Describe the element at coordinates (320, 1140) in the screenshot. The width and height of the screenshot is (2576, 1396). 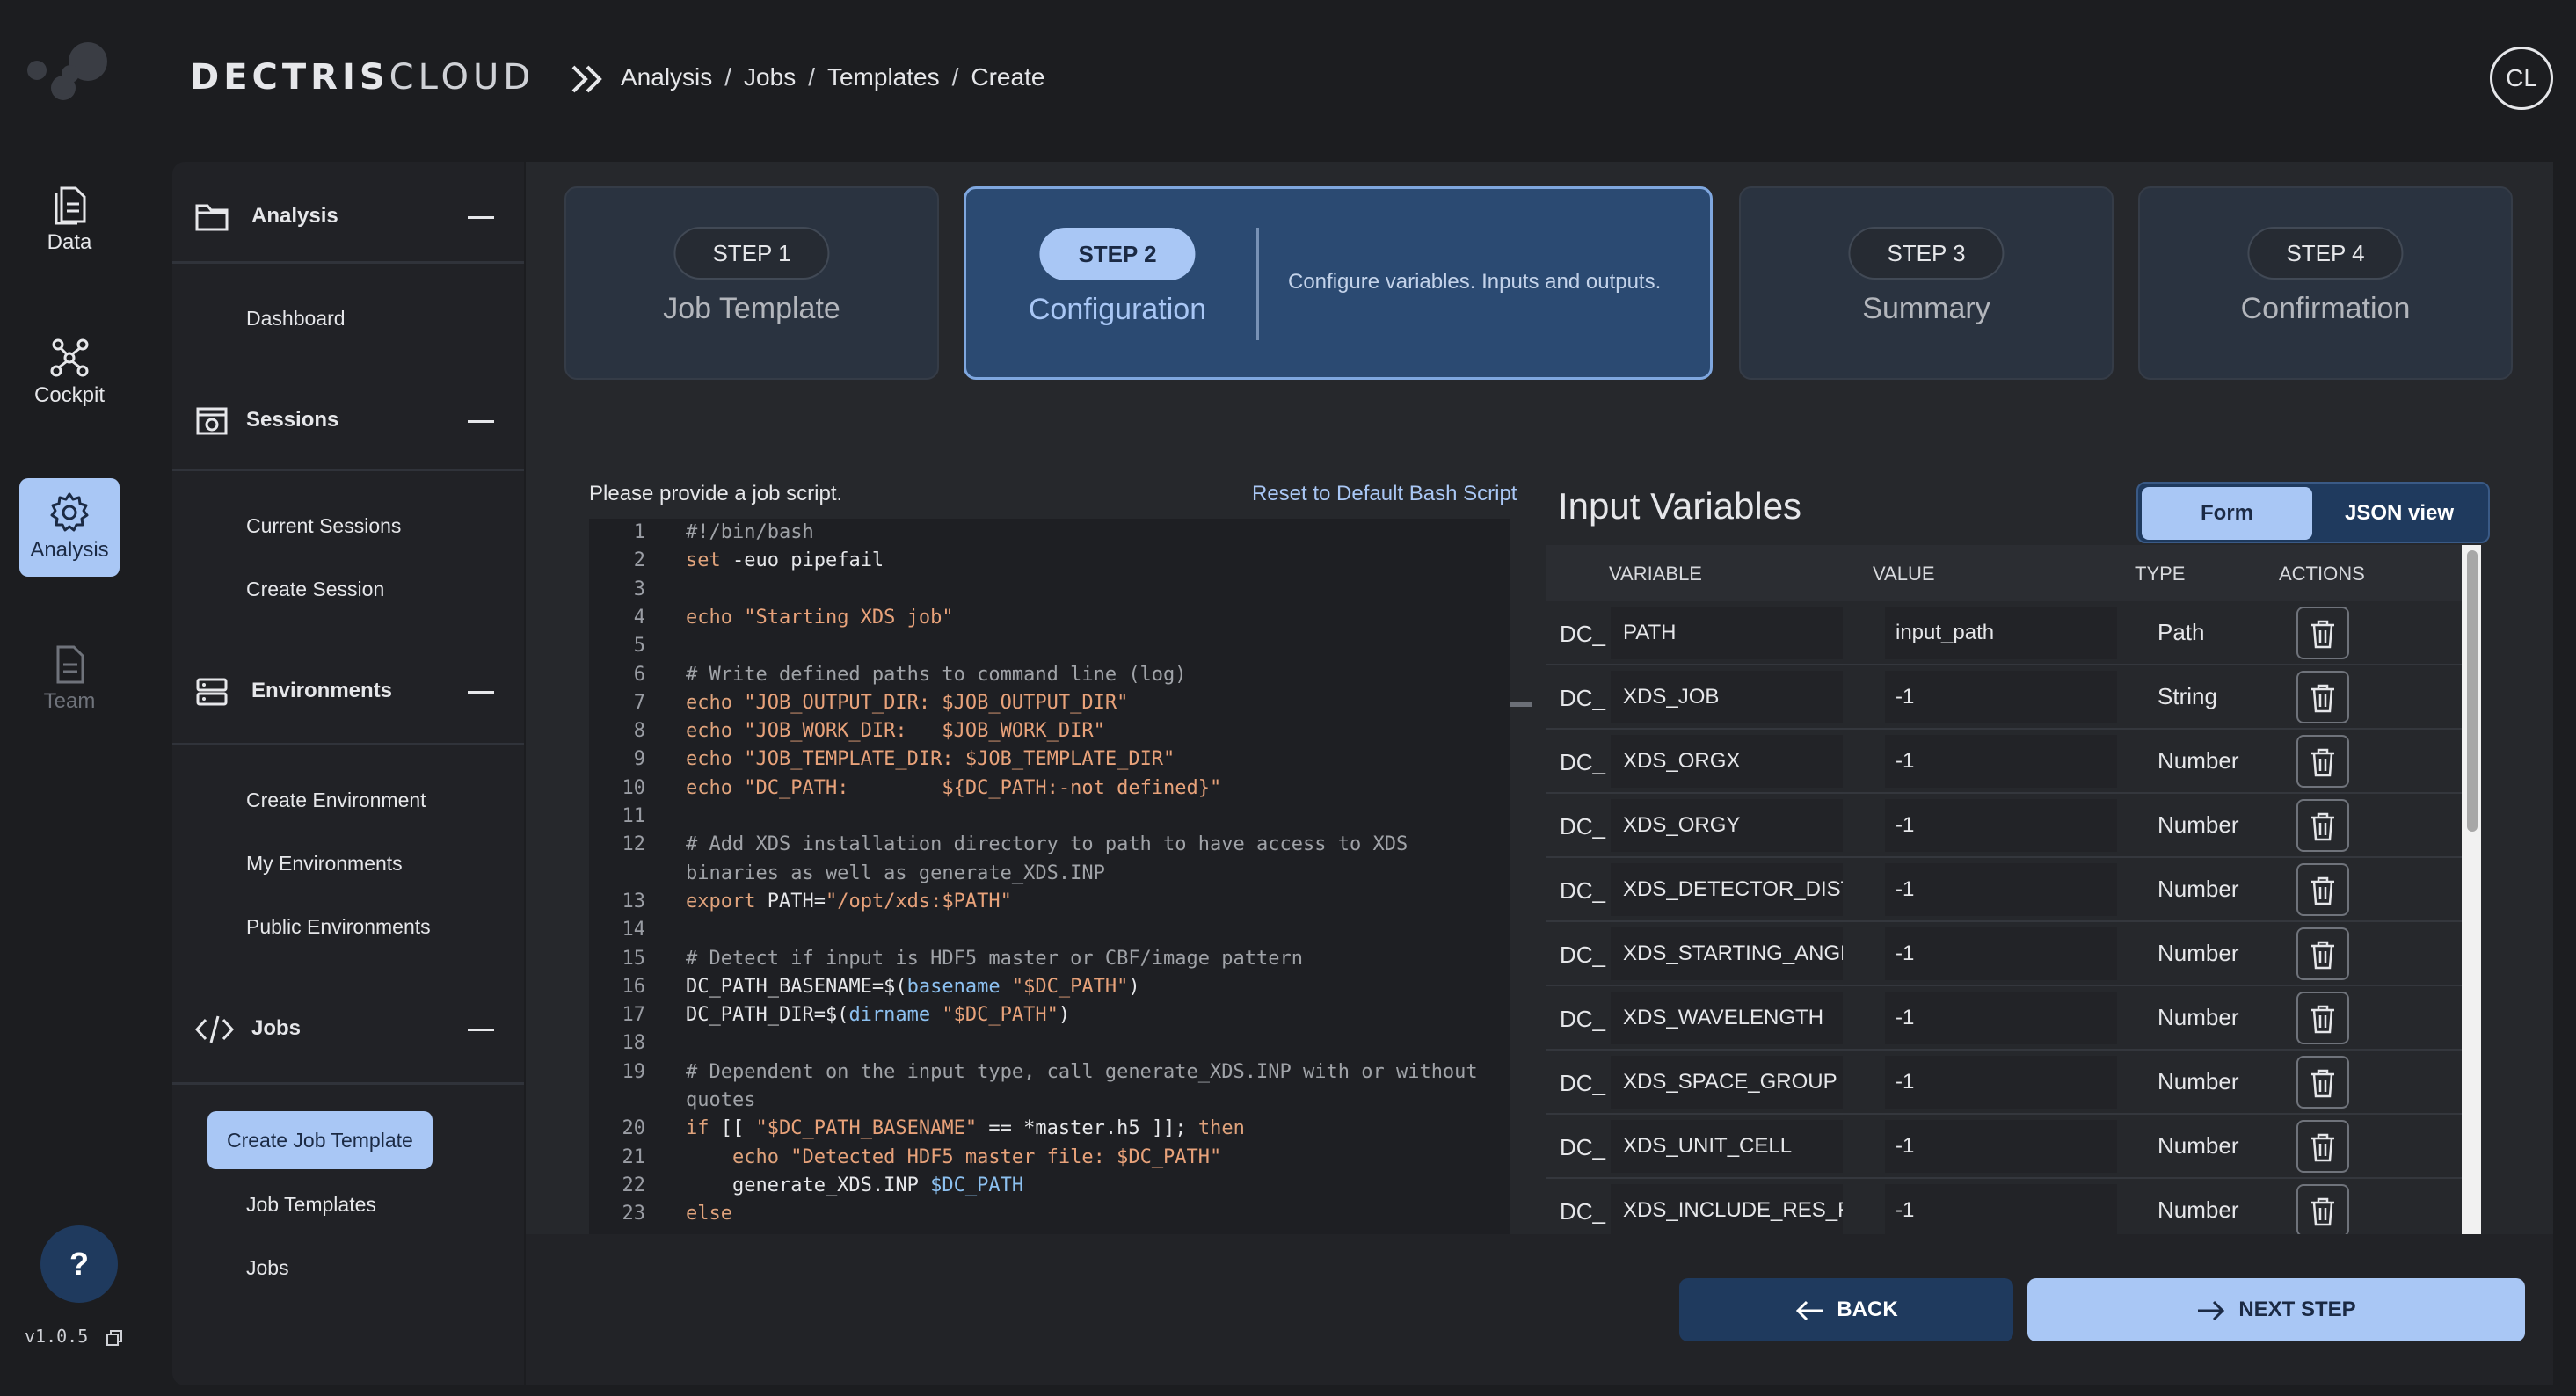
I see `nav-link-create-job-template: Create Job Template` at that location.